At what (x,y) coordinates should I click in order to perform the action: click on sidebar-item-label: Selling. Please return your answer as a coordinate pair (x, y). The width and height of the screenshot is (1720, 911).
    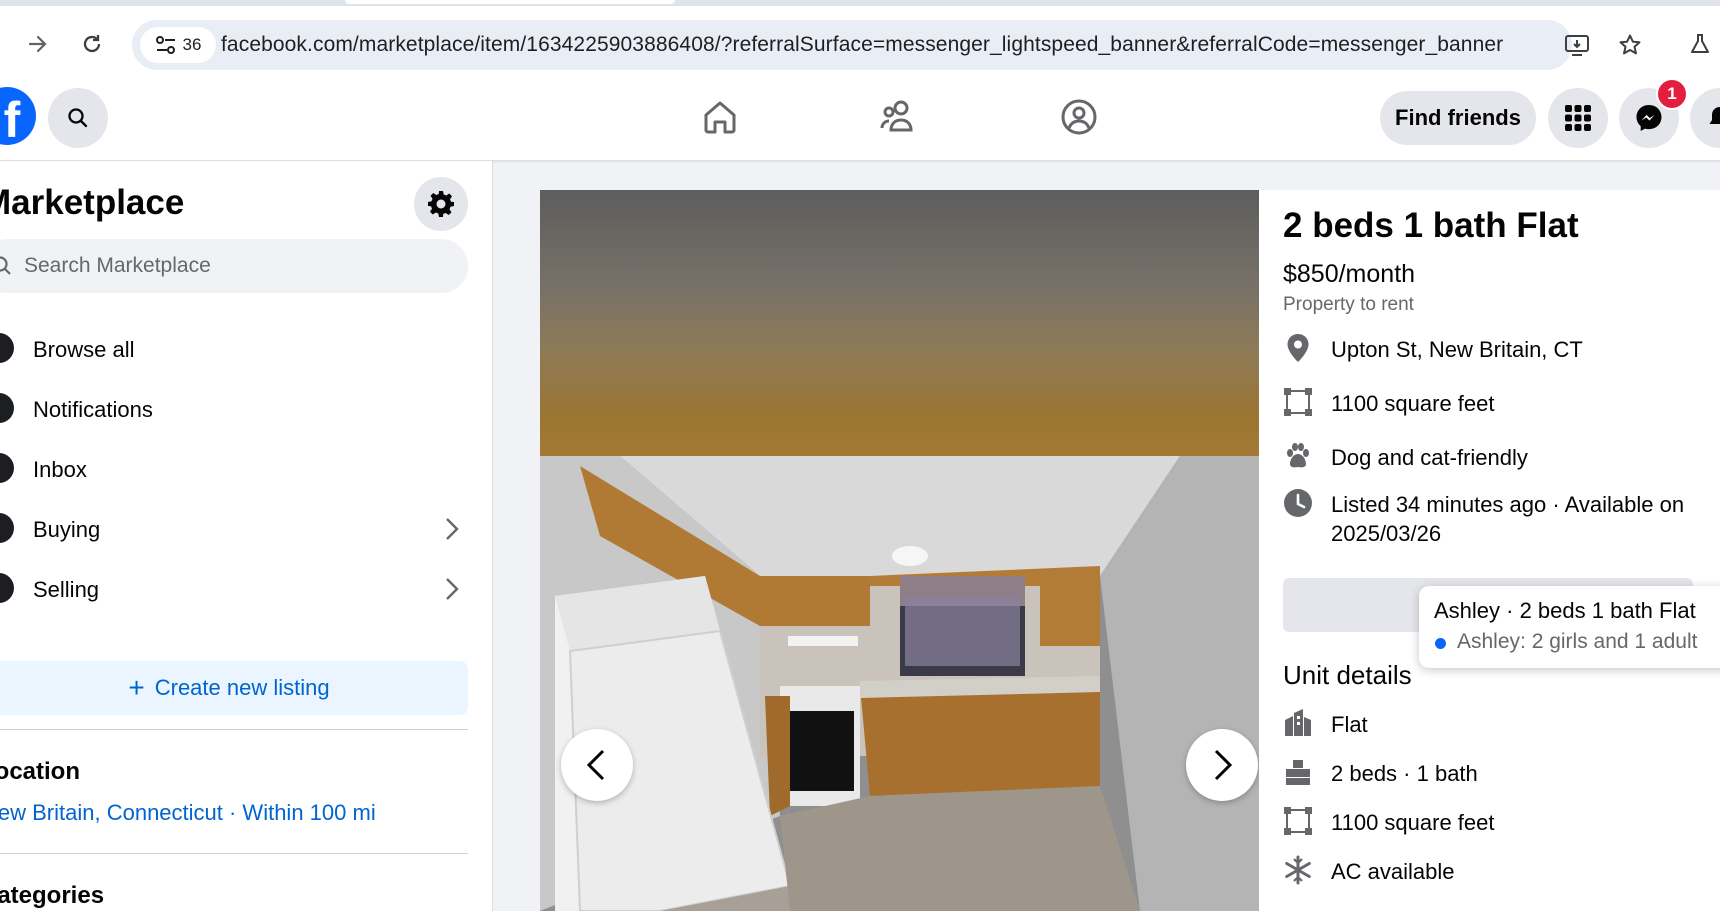
    Looking at the image, I should click on (66, 589).